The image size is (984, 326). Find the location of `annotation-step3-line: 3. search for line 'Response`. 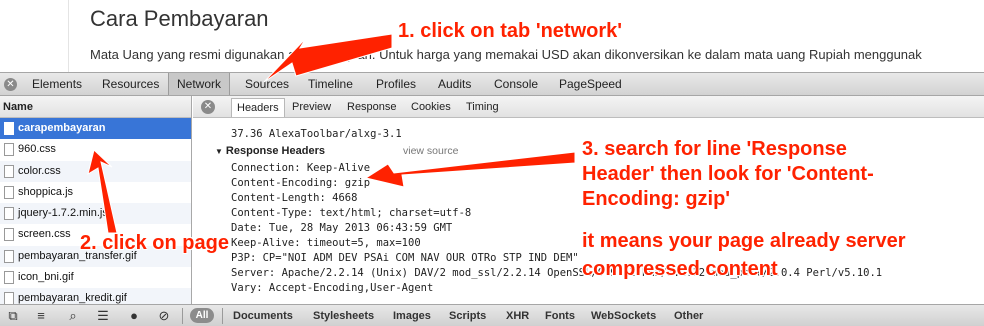

annotation-step3-line: 3. search for line 'Response is located at coordinates (714, 149).